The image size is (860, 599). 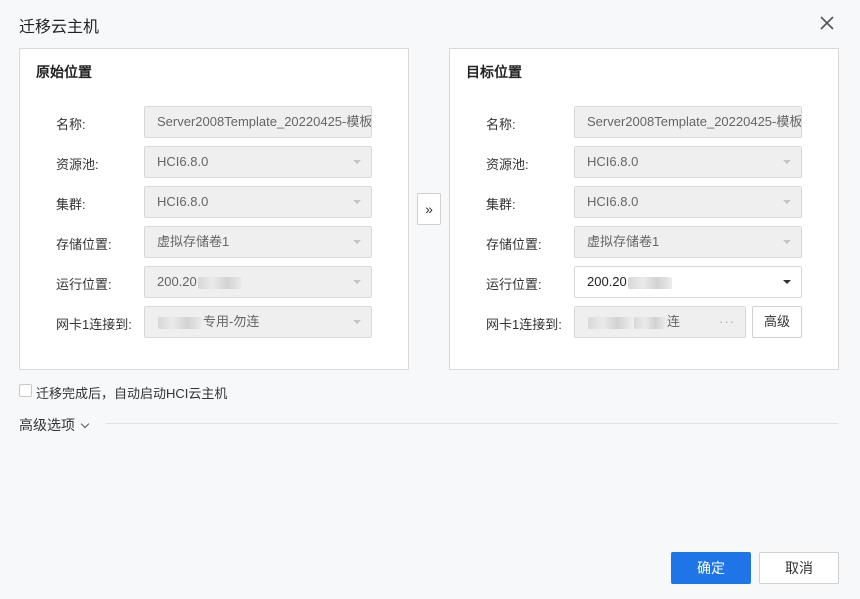 I want to click on cancel-button: 取消, so click(x=799, y=568).